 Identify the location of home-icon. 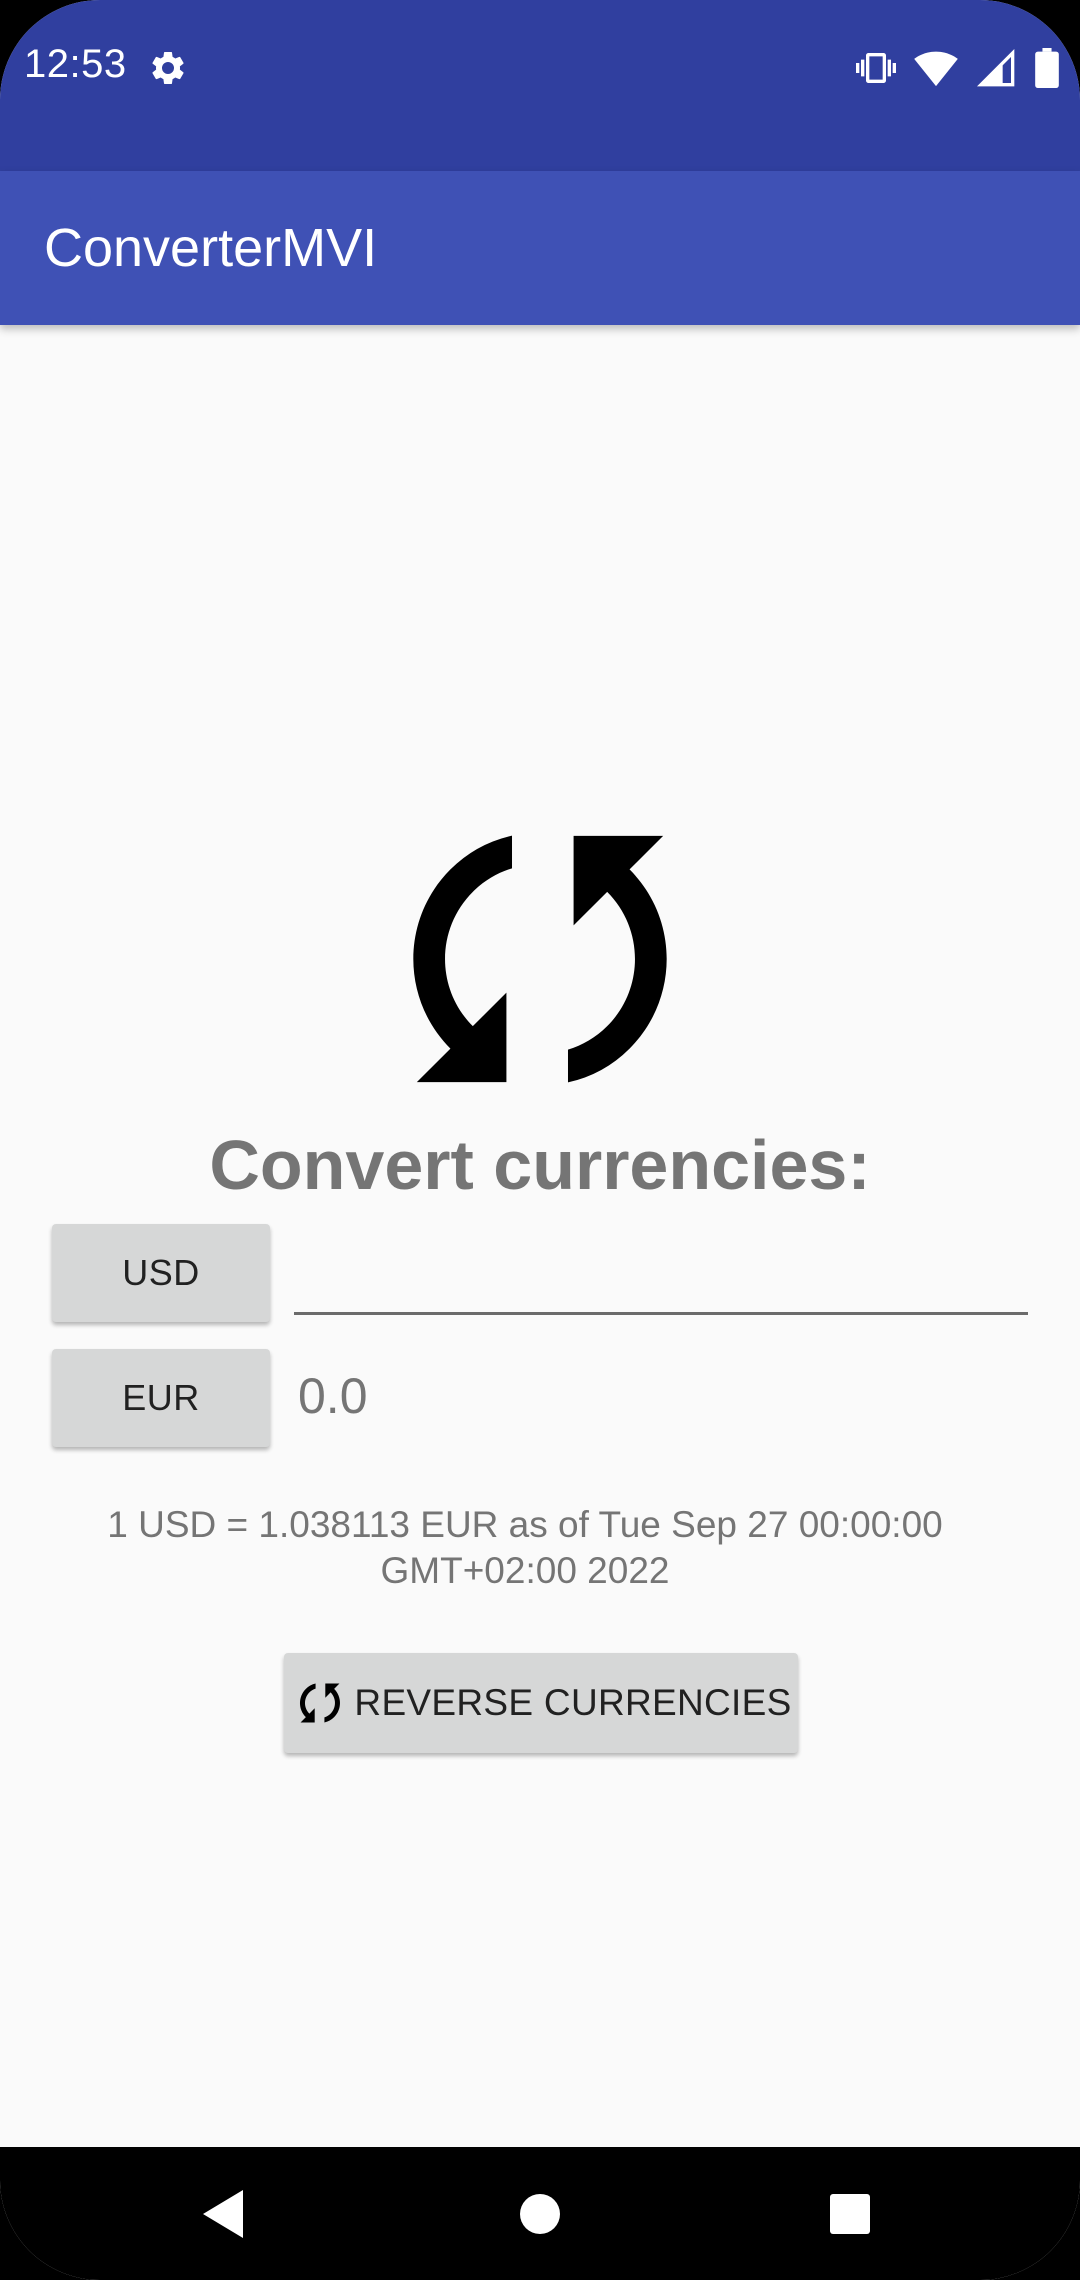
(540, 2213).